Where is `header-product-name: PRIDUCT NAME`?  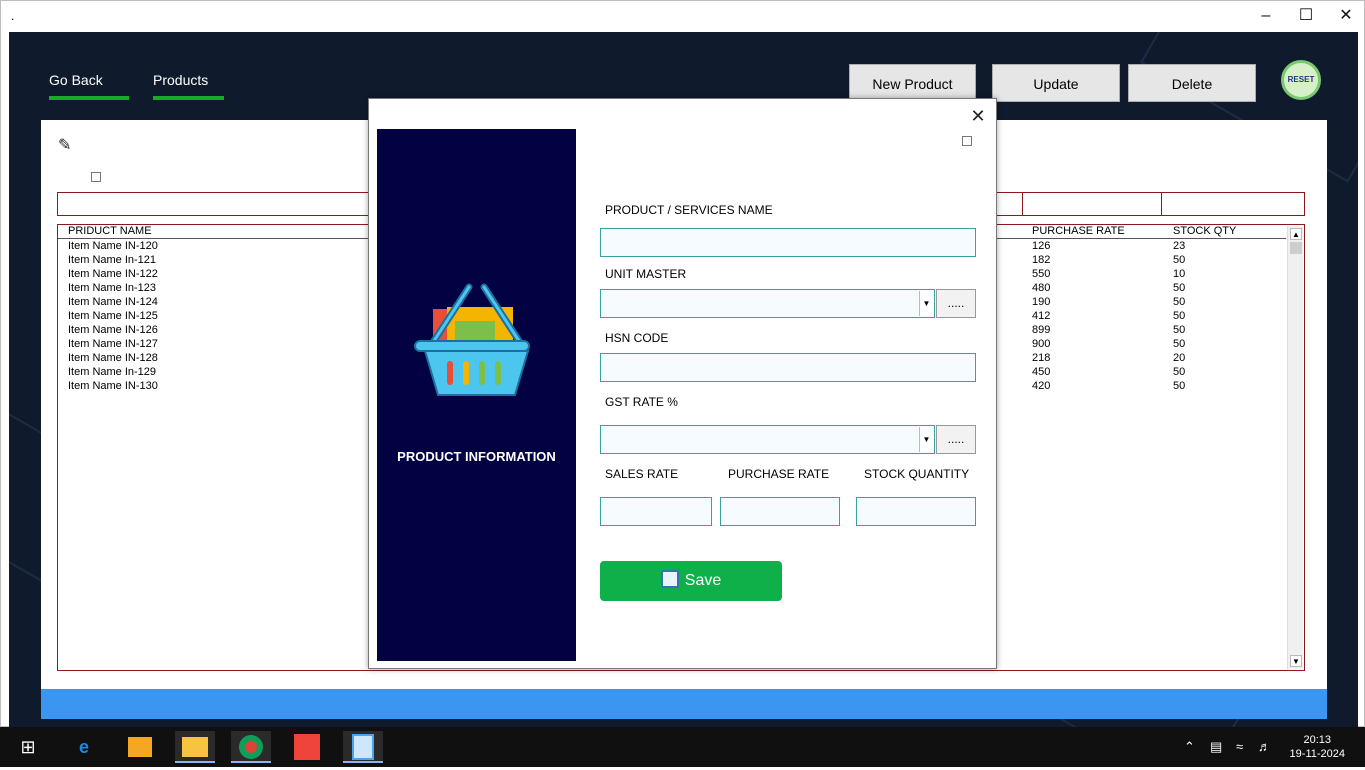
header-product-name: PRIDUCT NAME is located at coordinates (110, 231).